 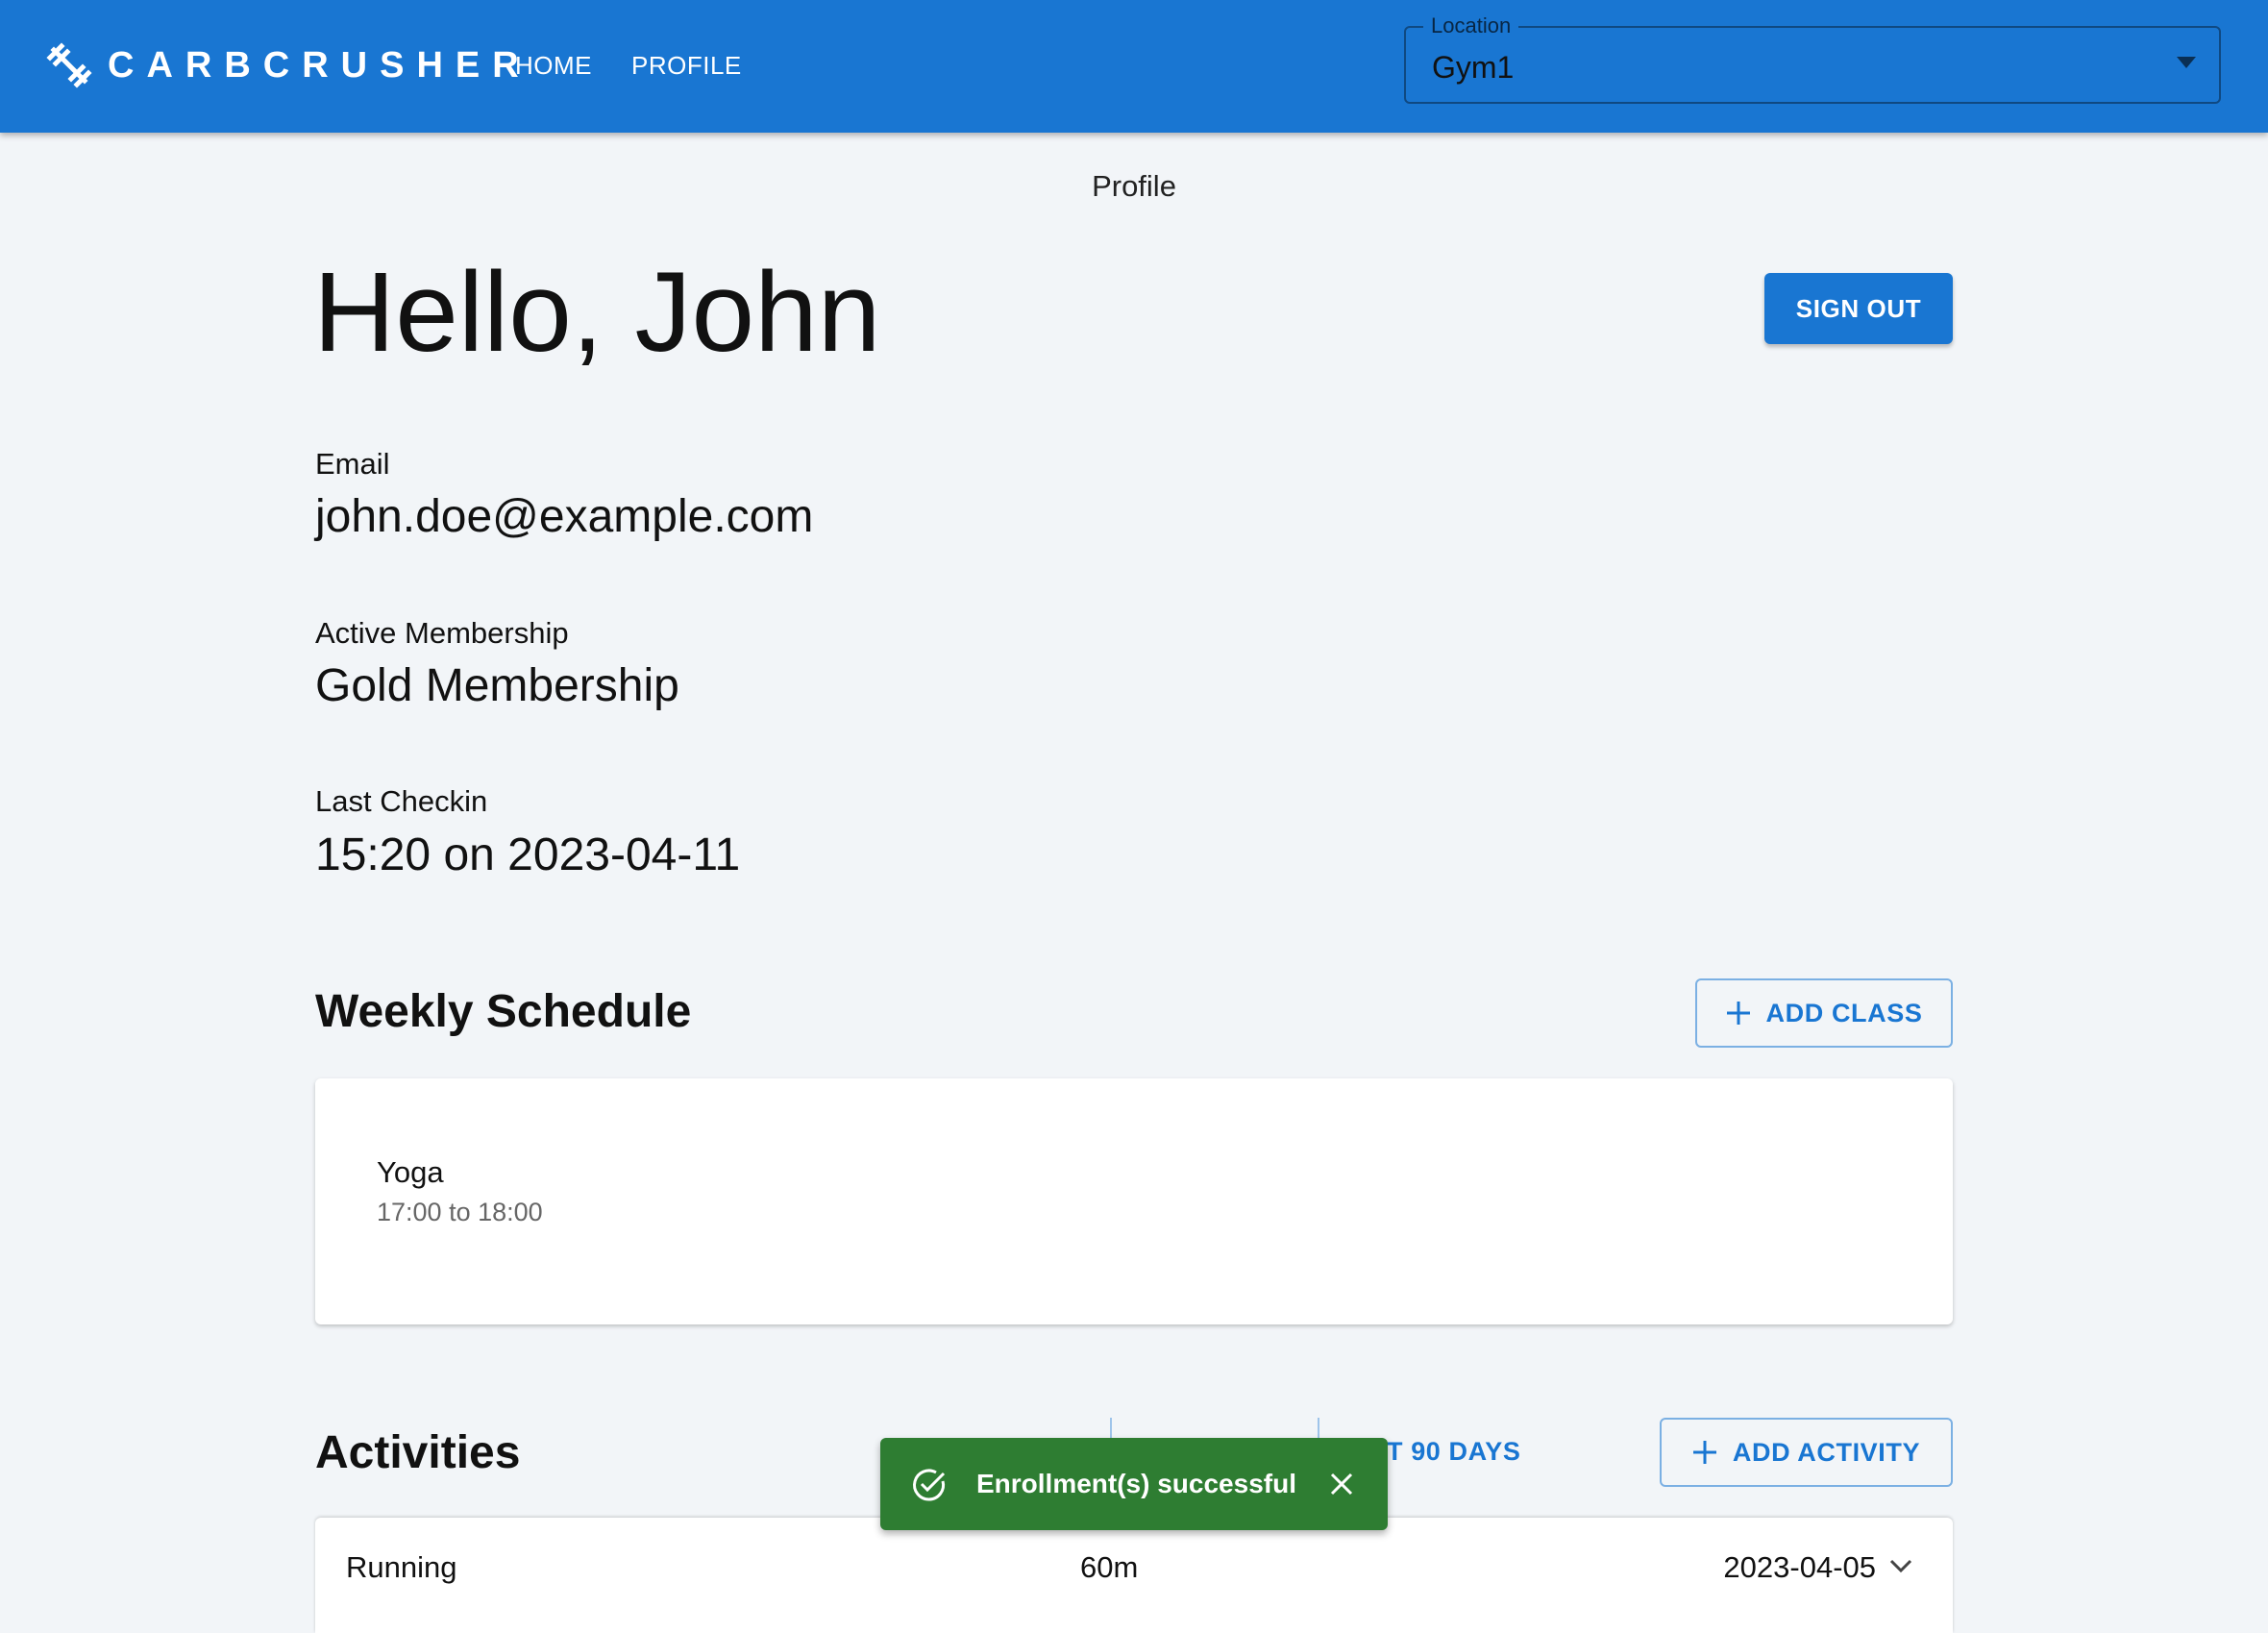 I want to click on activity-name: Running, so click(x=401, y=1567).